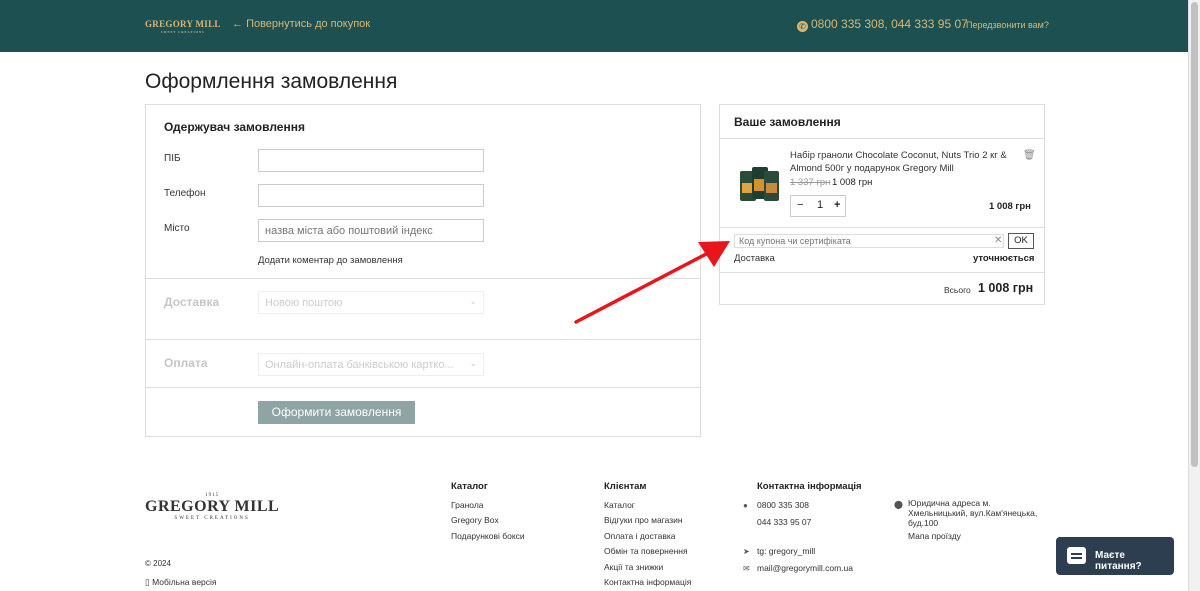  I want to click on qty-plus-button: +, so click(837, 205).